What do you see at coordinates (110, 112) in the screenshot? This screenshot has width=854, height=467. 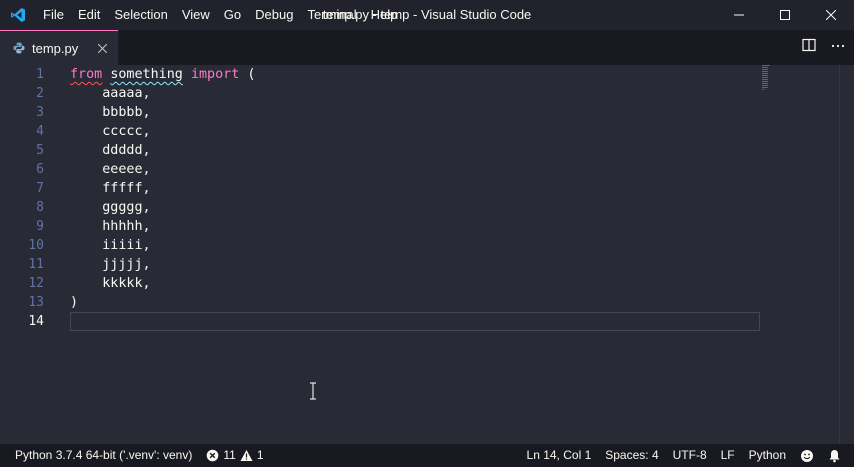 I see `code-line: bbbbb,` at bounding box center [110, 112].